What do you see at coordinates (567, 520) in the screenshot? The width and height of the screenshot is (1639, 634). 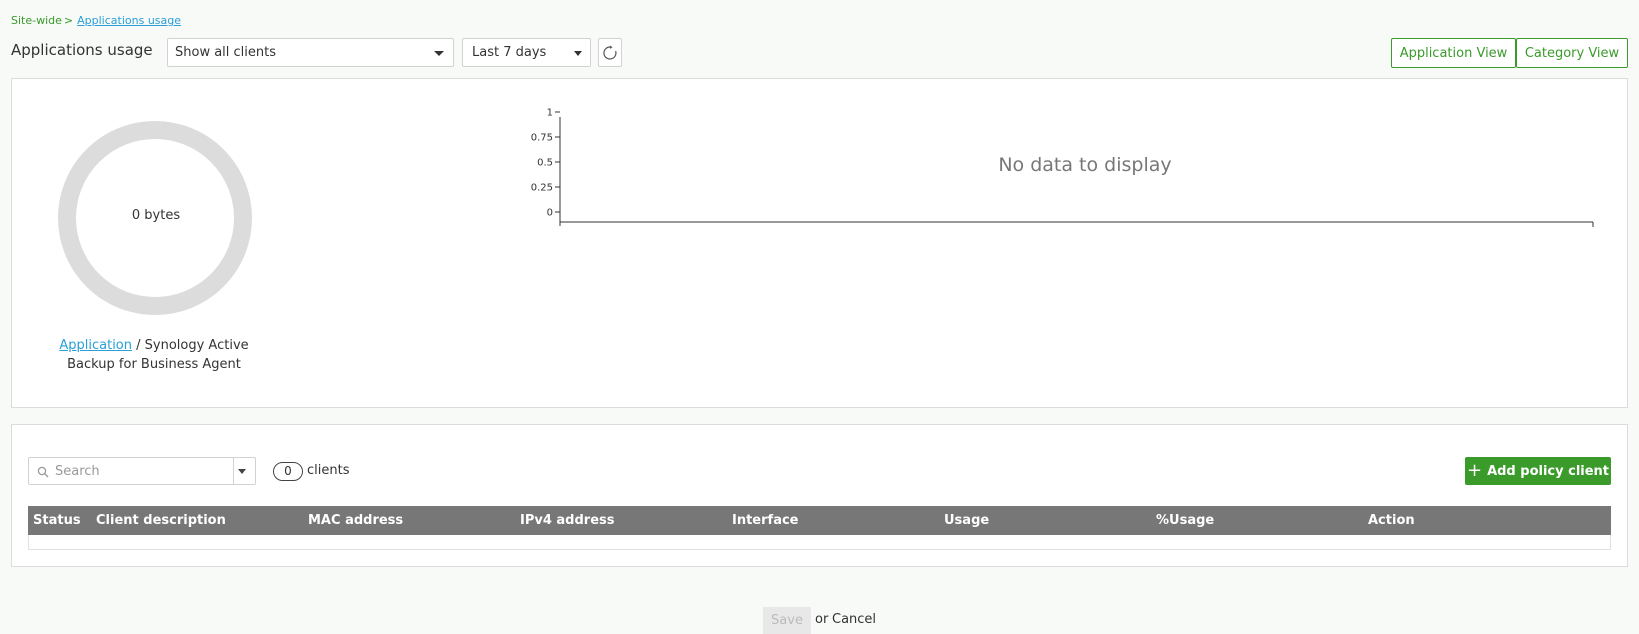 I see `column-header-ipv4-address: IPv4 address` at bounding box center [567, 520].